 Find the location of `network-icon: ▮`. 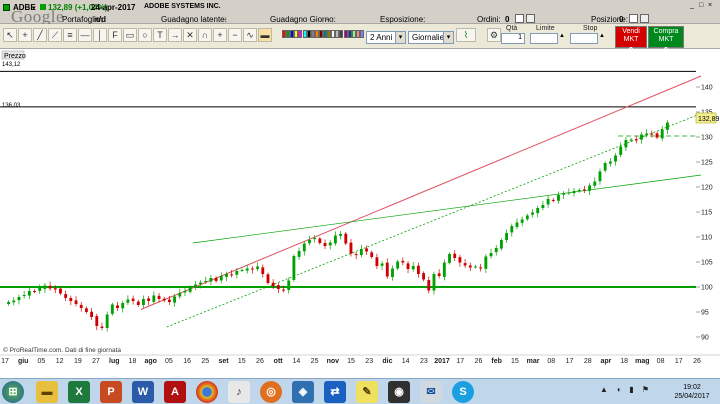

network-icon: ▮ is located at coordinates (631, 389).